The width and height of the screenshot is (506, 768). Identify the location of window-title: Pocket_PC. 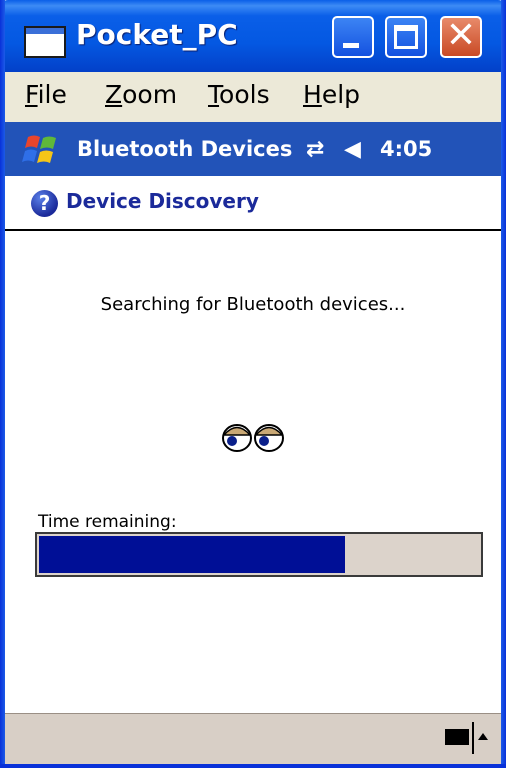
(157, 34).